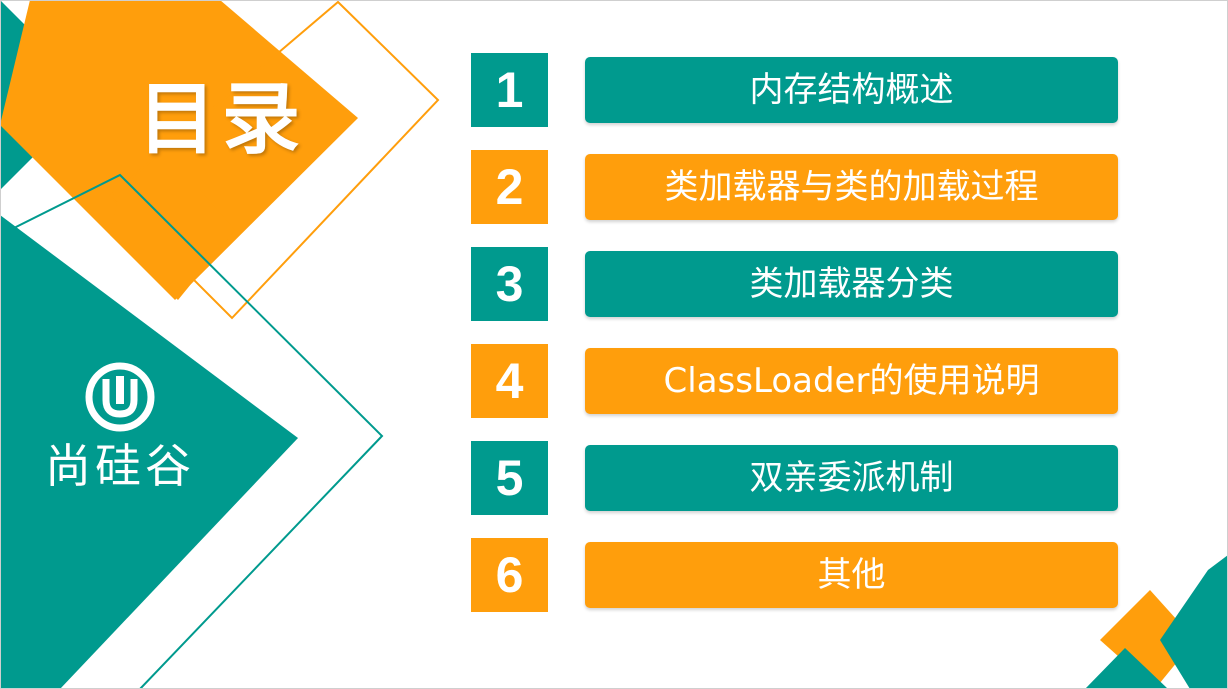  What do you see at coordinates (222, 120) in the screenshot?
I see `page-title: 目录` at bounding box center [222, 120].